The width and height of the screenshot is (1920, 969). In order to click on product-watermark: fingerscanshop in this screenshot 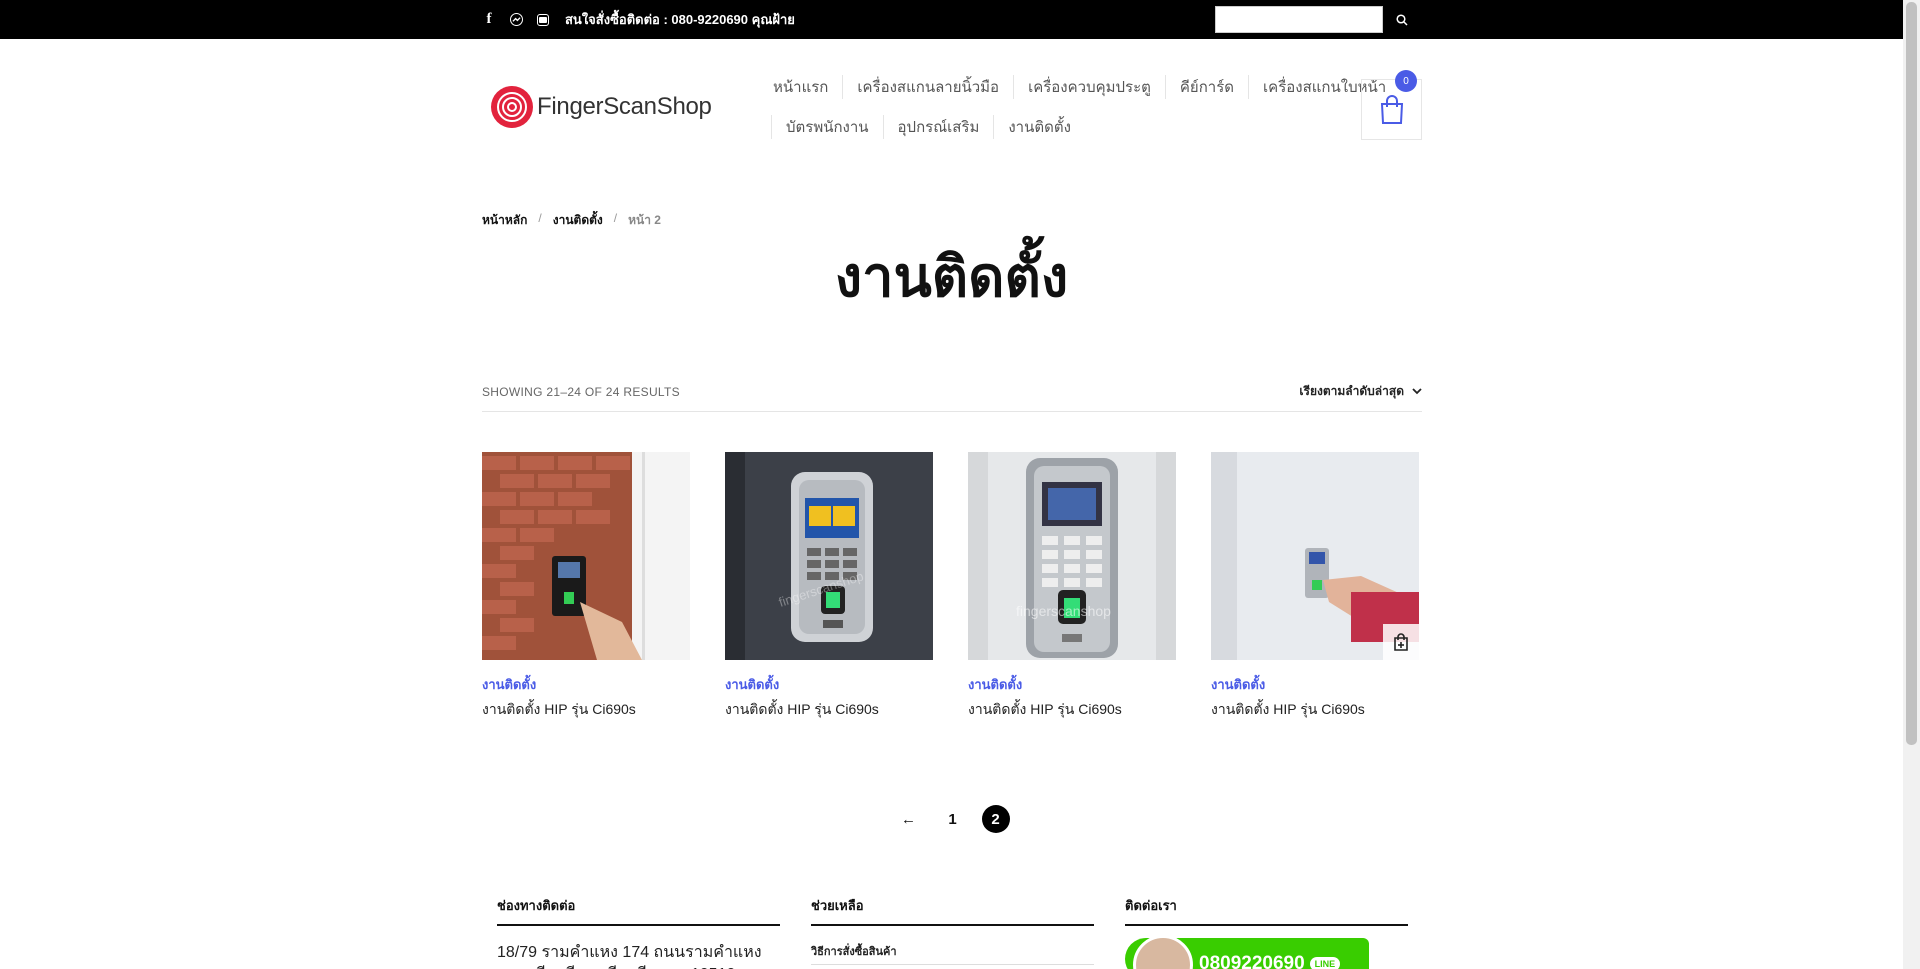, I will do `click(1063, 611)`.